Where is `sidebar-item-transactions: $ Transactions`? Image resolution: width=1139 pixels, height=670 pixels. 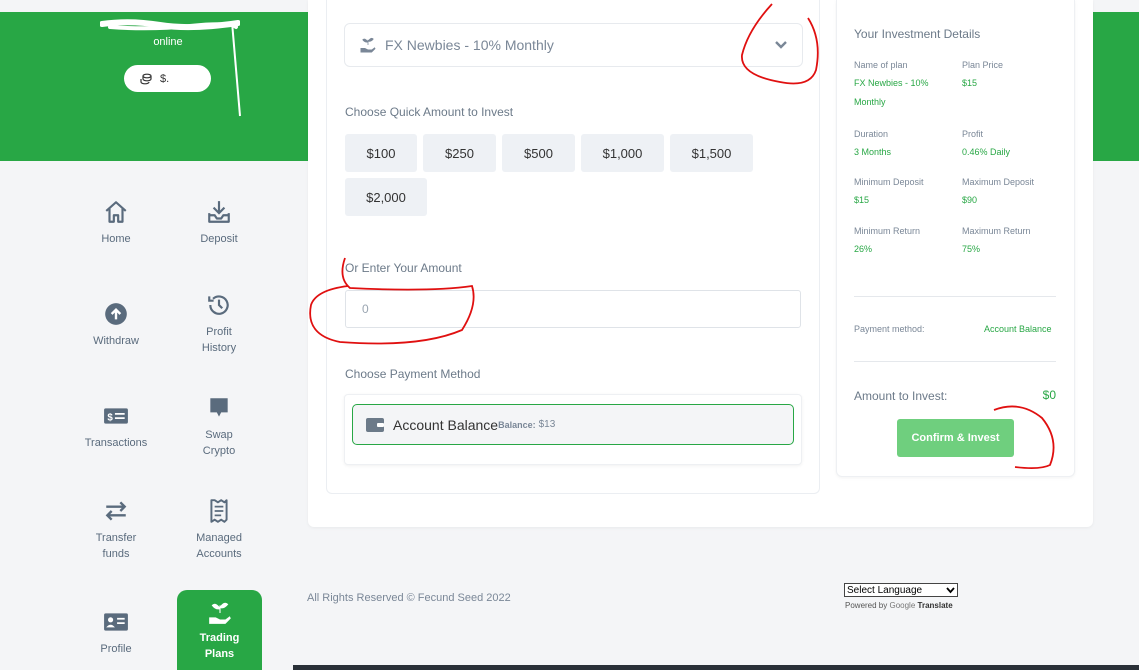 sidebar-item-transactions: $ Transactions is located at coordinates (116, 427).